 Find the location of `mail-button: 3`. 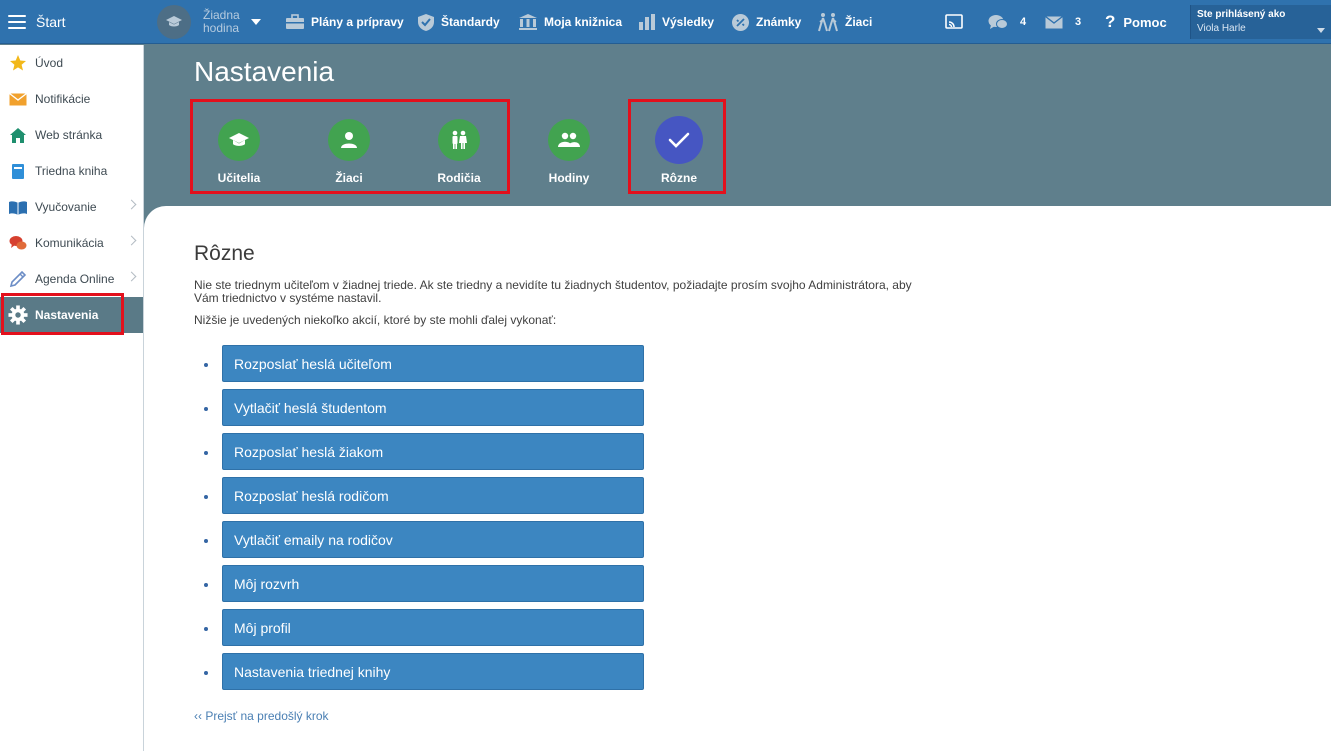

mail-button: 3 is located at coordinates (1063, 22).